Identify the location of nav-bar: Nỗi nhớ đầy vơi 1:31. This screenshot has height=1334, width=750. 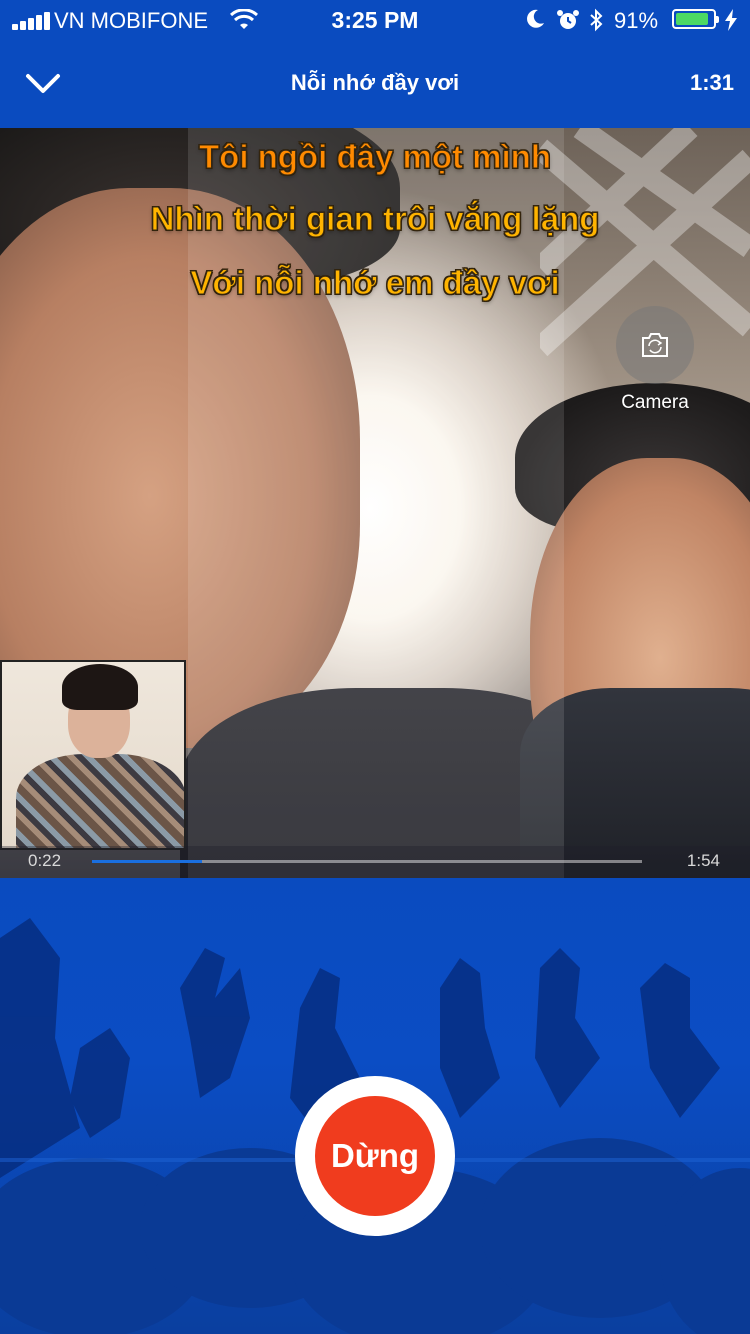
(375, 84).